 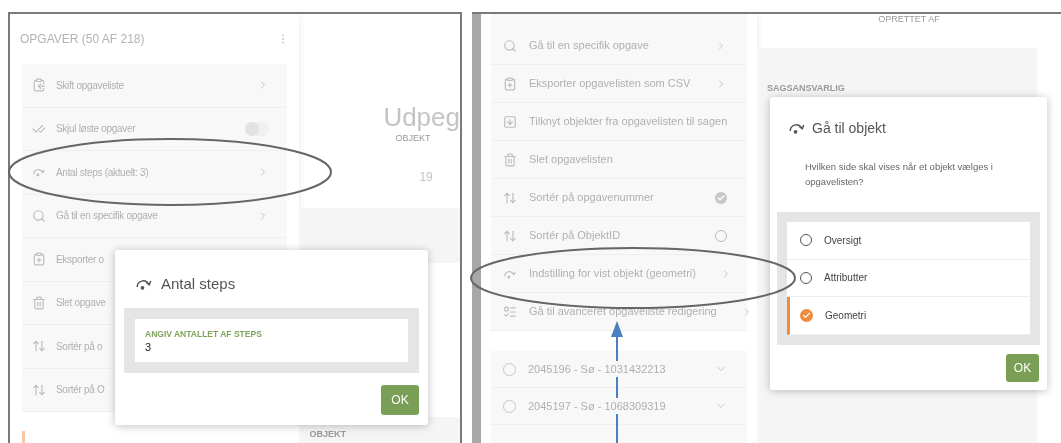 I want to click on menu-item-label: Sortér på ObjektID, so click(x=575, y=236).